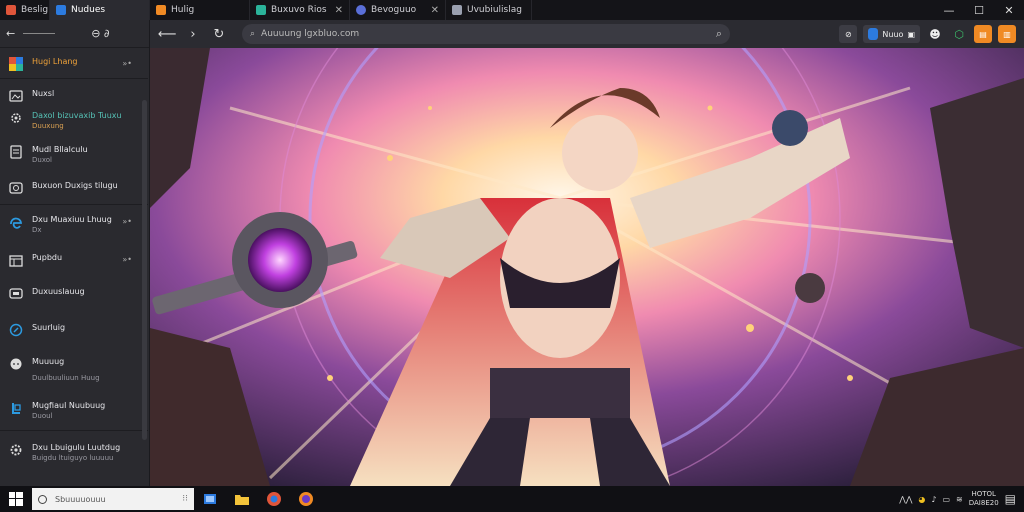  Describe the element at coordinates (73, 458) in the screenshot. I see `sidebar-item-sublabel: Buigdu ltuiguyo luuuuu` at that location.